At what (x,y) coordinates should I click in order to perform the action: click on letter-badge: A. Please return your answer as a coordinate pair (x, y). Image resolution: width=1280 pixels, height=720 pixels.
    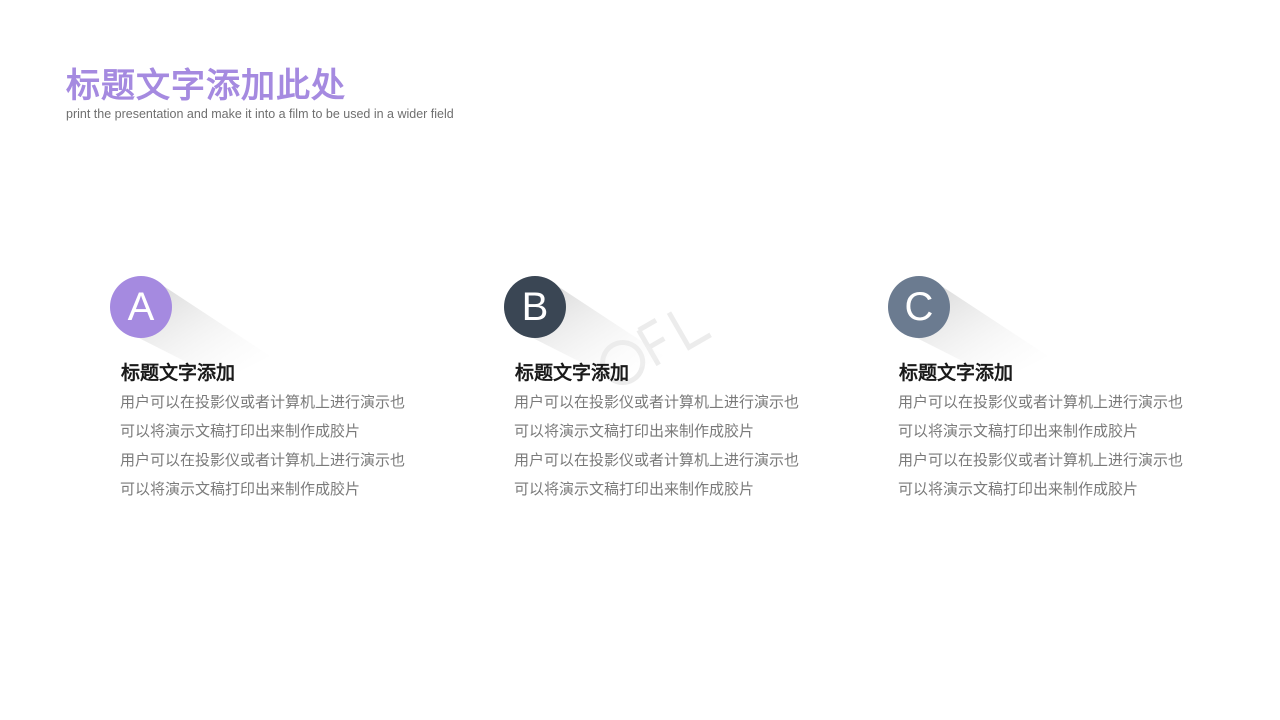
    Looking at the image, I should click on (141, 307).